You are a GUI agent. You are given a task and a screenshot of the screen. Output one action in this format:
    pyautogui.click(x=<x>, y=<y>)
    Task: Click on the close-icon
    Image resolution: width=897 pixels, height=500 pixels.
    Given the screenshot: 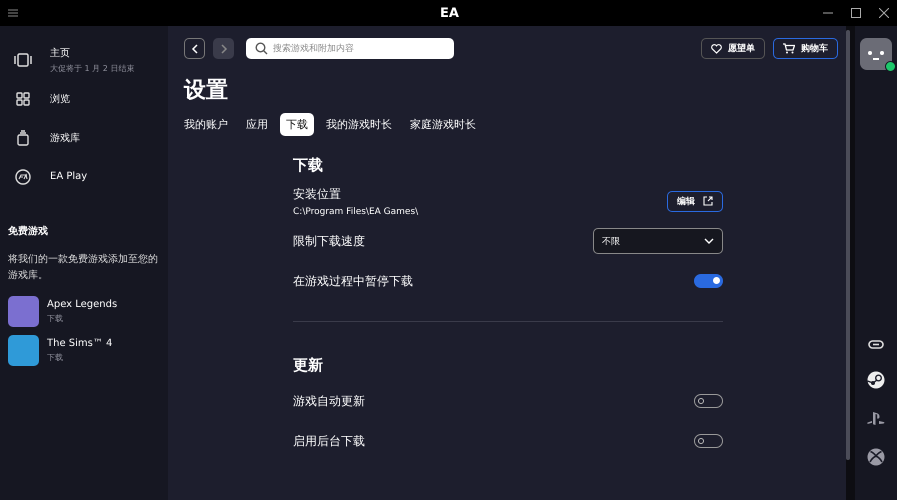 What is the action you would take?
    pyautogui.click(x=884, y=13)
    